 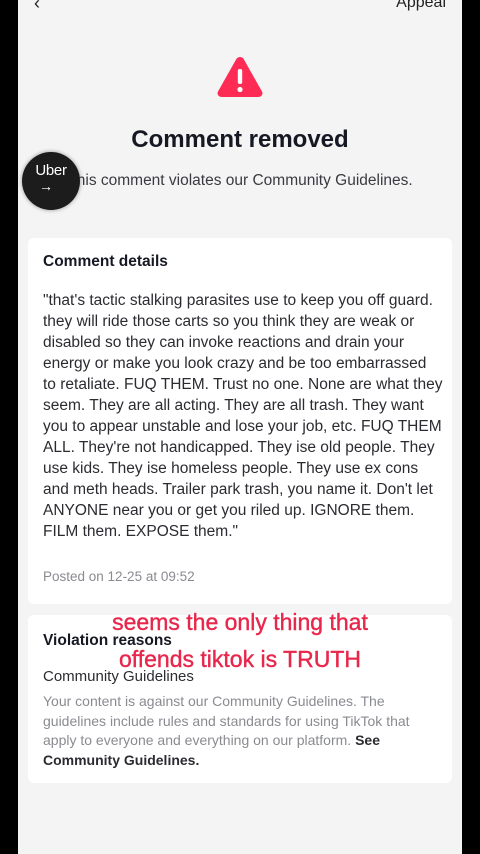 What do you see at coordinates (46, 186) in the screenshot?
I see `arrow-right-icon: →` at bounding box center [46, 186].